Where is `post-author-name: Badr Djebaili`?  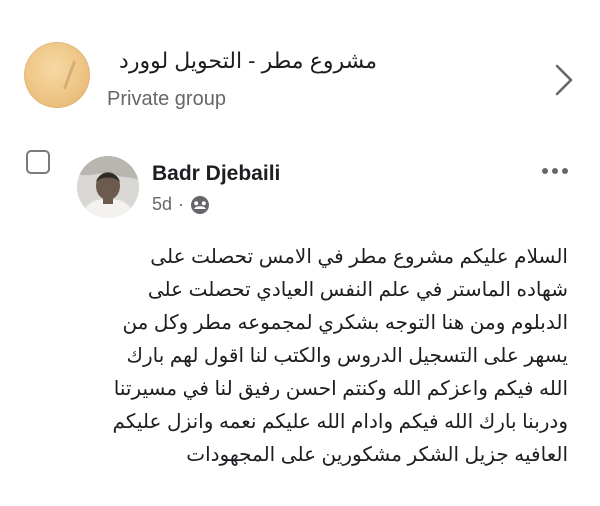
post-author-name: Badr Djebaili is located at coordinates (216, 174).